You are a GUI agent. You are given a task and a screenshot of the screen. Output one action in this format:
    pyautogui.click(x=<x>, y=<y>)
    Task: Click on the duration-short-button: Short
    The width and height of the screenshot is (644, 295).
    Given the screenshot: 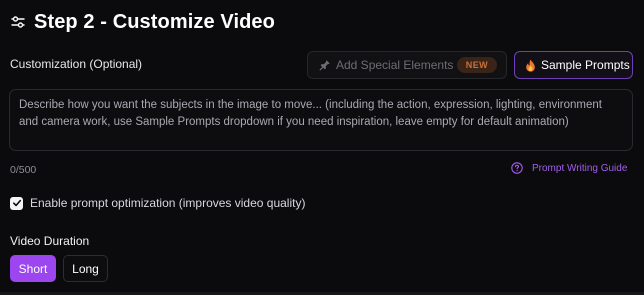 What is the action you would take?
    pyautogui.click(x=33, y=268)
    